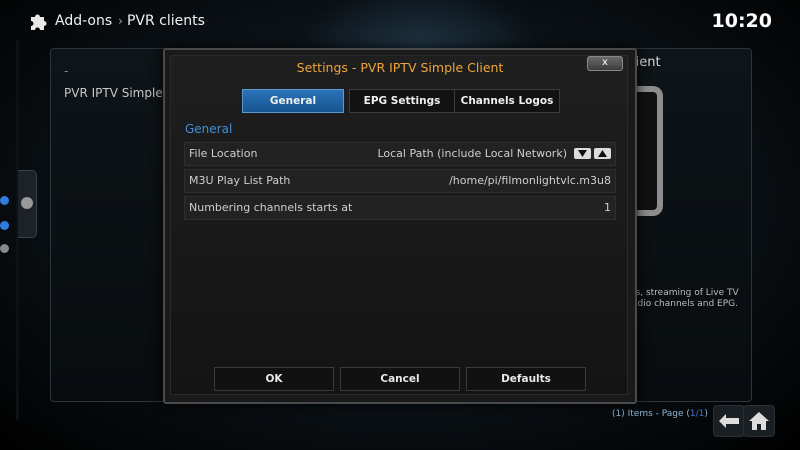 This screenshot has height=450, width=800. Describe the element at coordinates (223, 153) in the screenshot. I see `setting-label: File Location` at that location.